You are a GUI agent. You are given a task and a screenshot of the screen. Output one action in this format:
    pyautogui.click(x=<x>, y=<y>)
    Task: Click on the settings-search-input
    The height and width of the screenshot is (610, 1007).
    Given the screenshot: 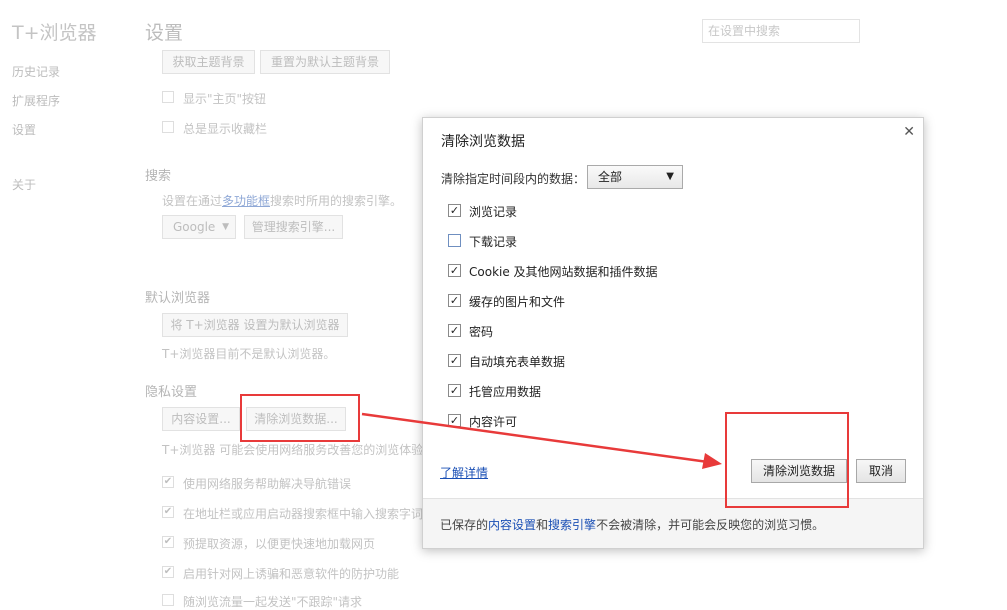 What is the action you would take?
    pyautogui.click(x=781, y=31)
    